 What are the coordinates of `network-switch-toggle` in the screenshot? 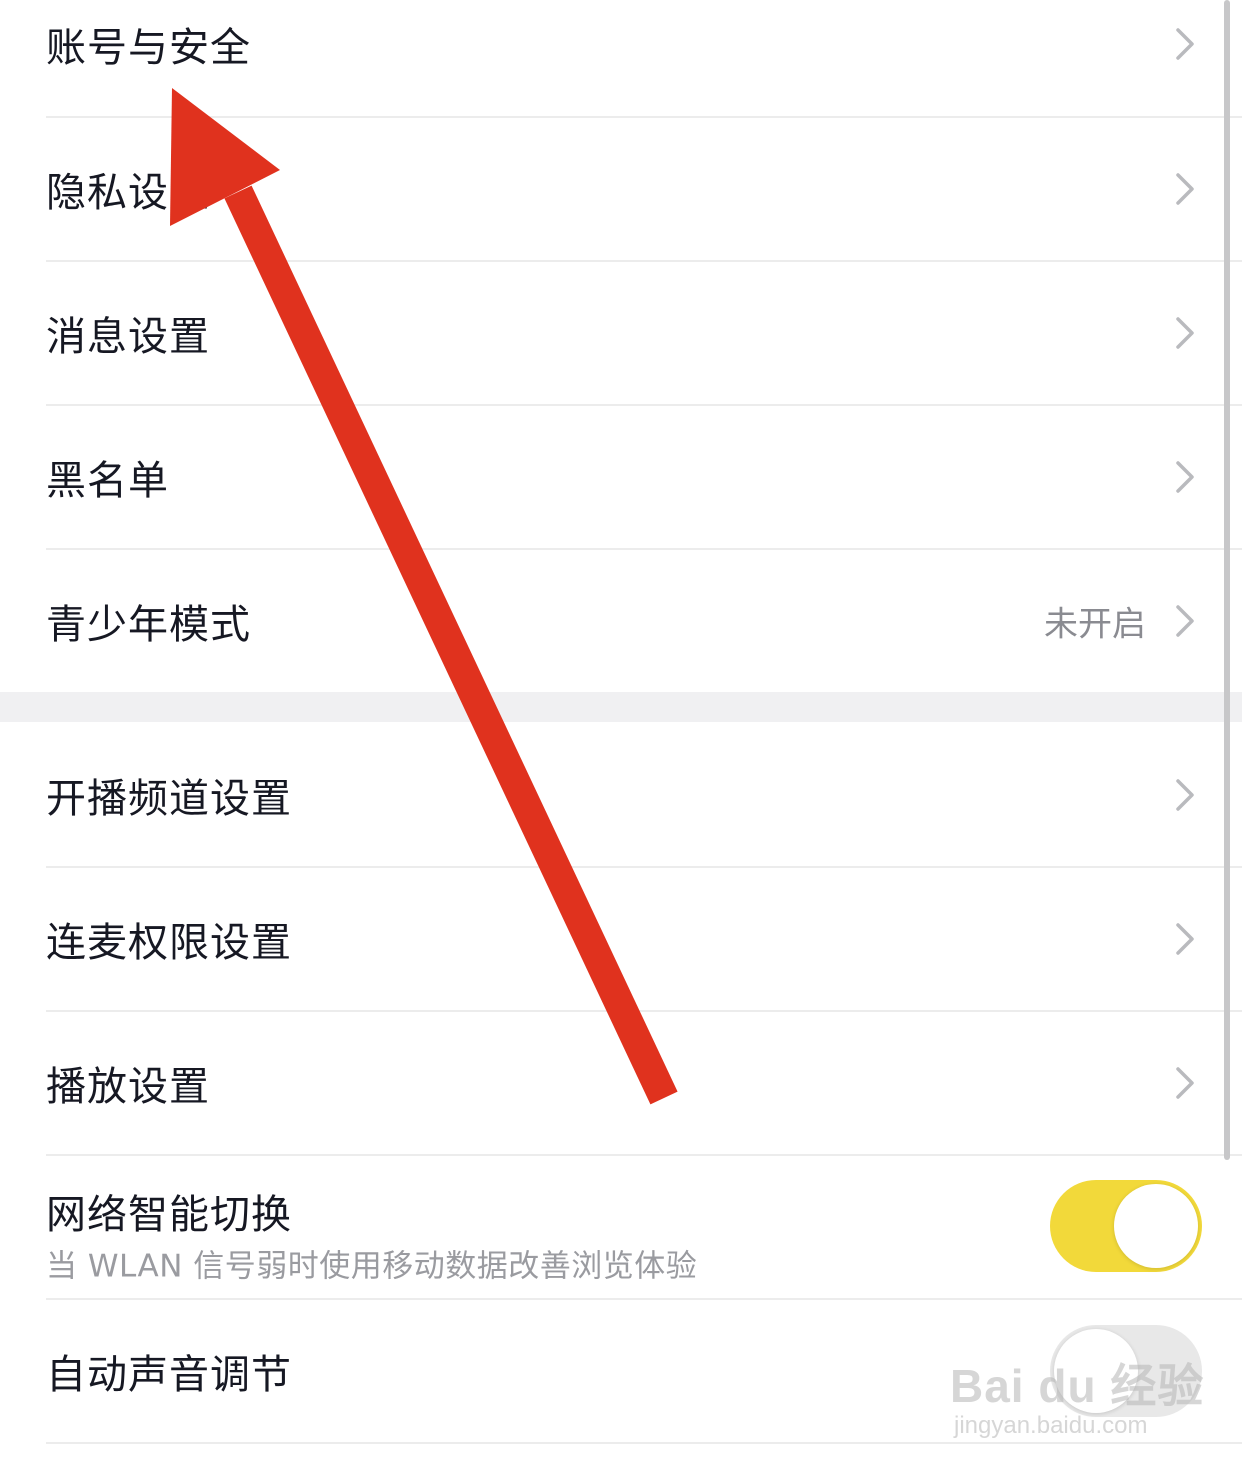 It's located at (1126, 1226).